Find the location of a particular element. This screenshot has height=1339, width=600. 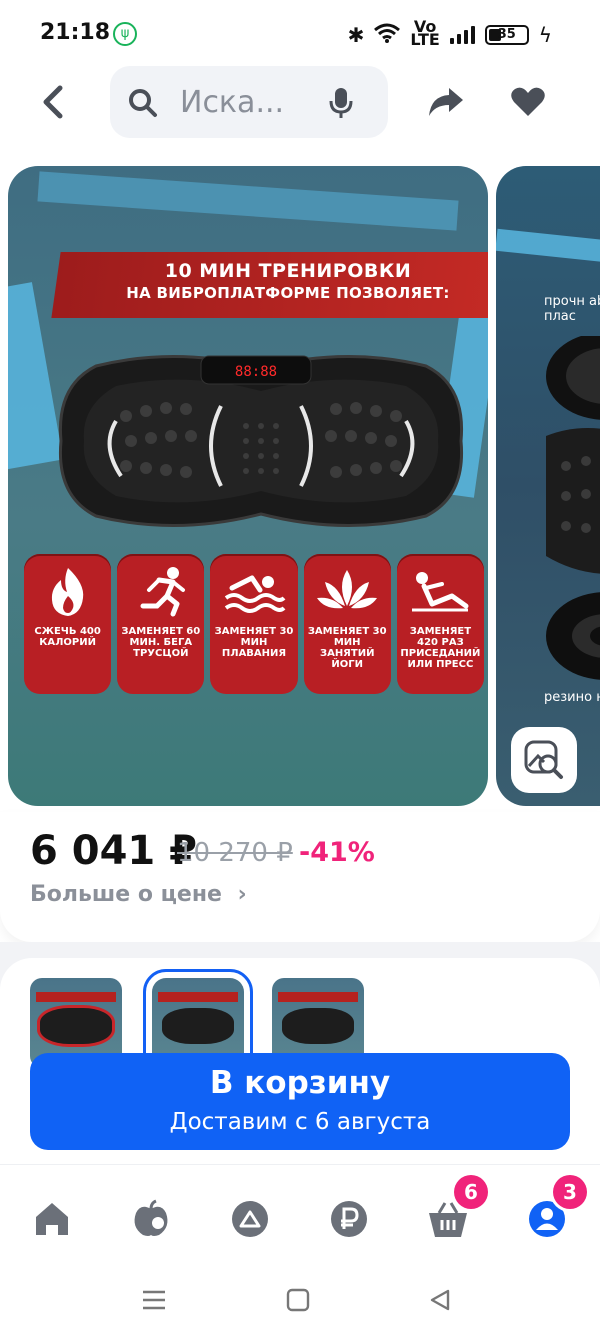

banner-subtitle: НА ВИБРОПЛАТФОРМЕ ПОЗВОЛЯЕТ: is located at coordinates (288, 293).